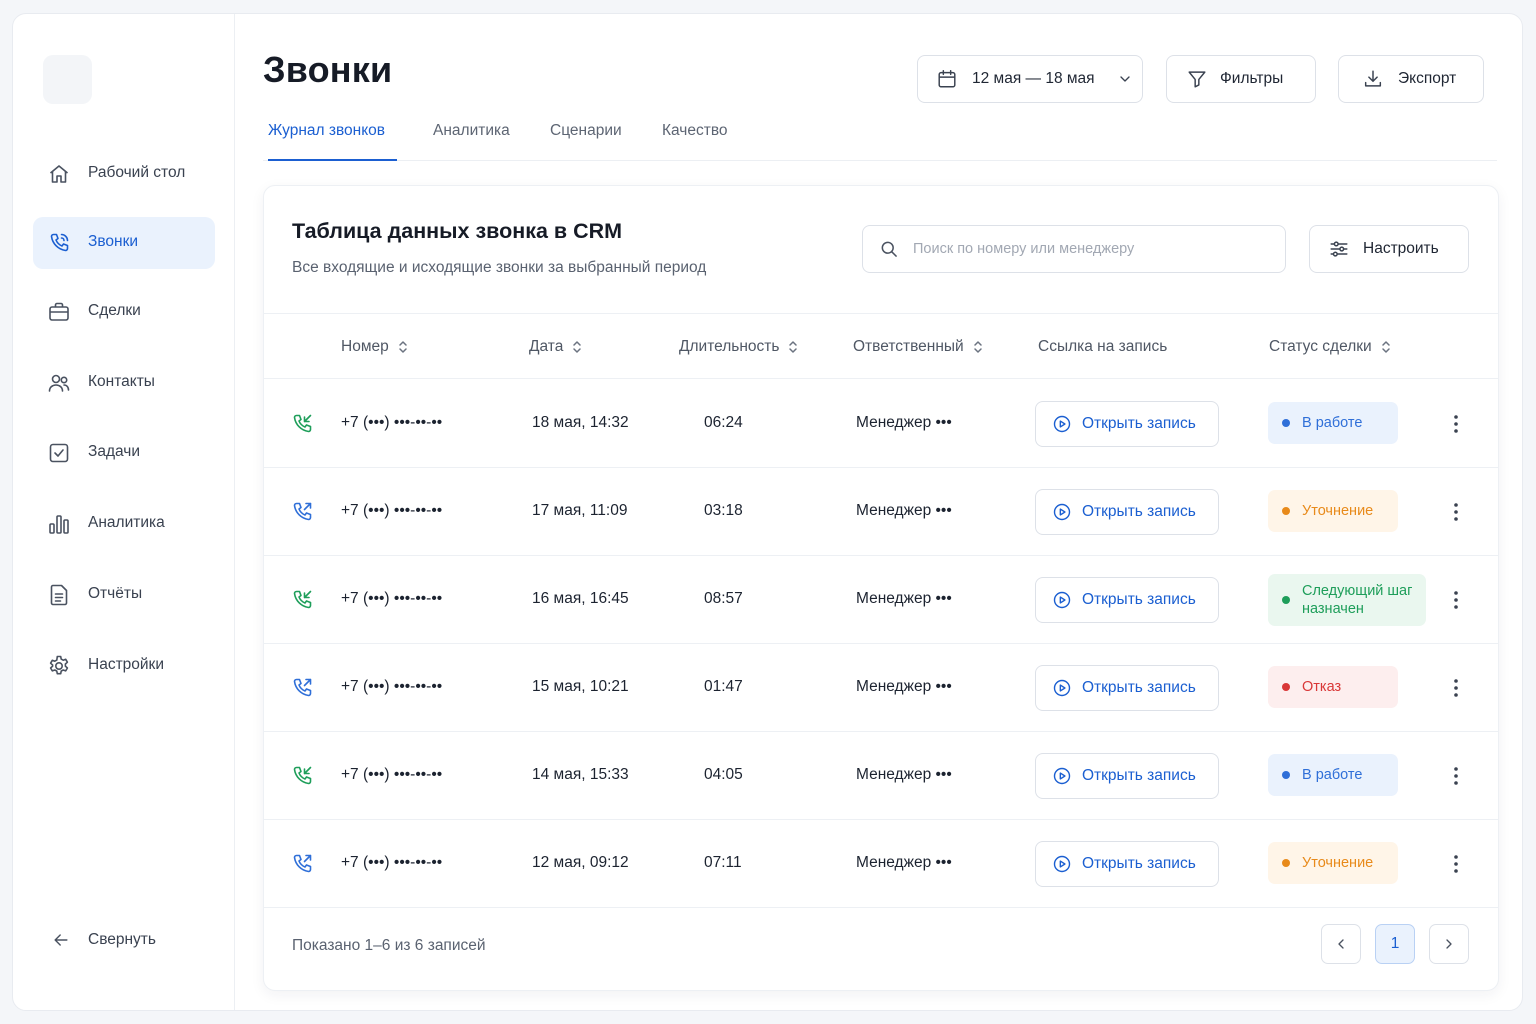 The height and width of the screenshot is (1024, 1536). I want to click on sidebar-item-contacts: Контакты, so click(124, 383).